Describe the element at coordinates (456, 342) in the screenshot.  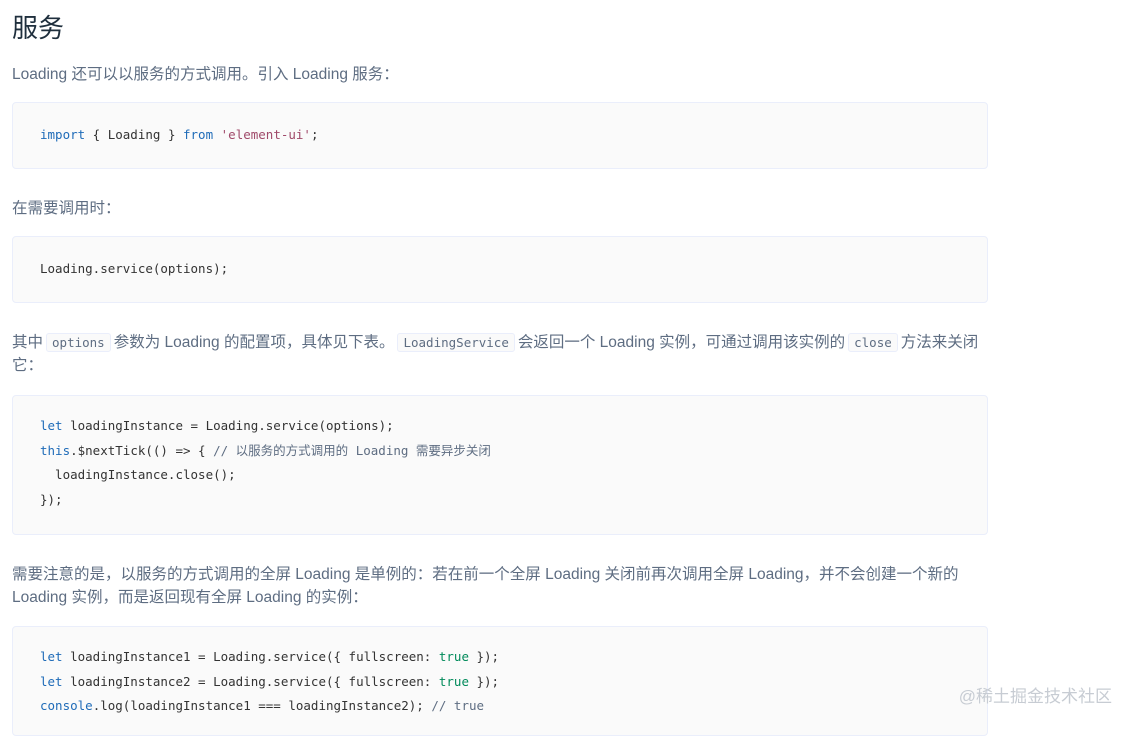
I see `inline-code-loading-service: LoadingService` at that location.